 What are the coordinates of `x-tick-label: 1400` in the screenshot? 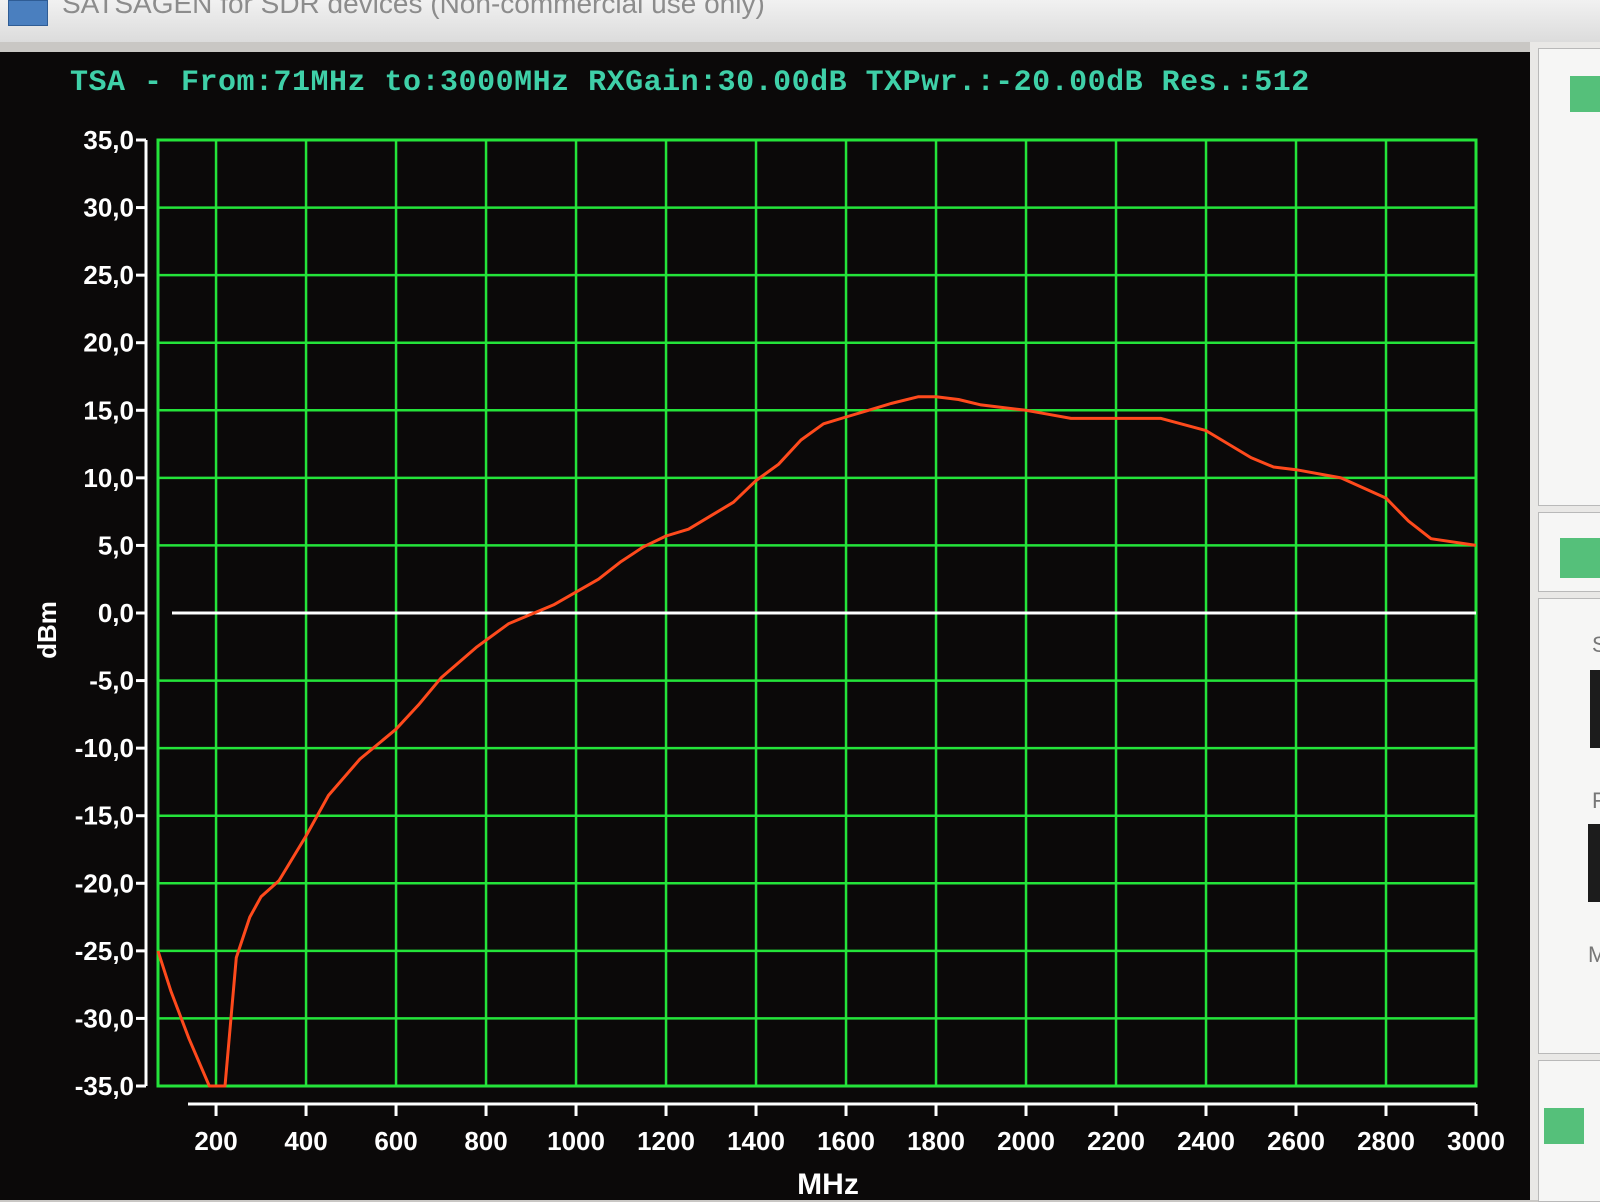 It's located at (756, 1141).